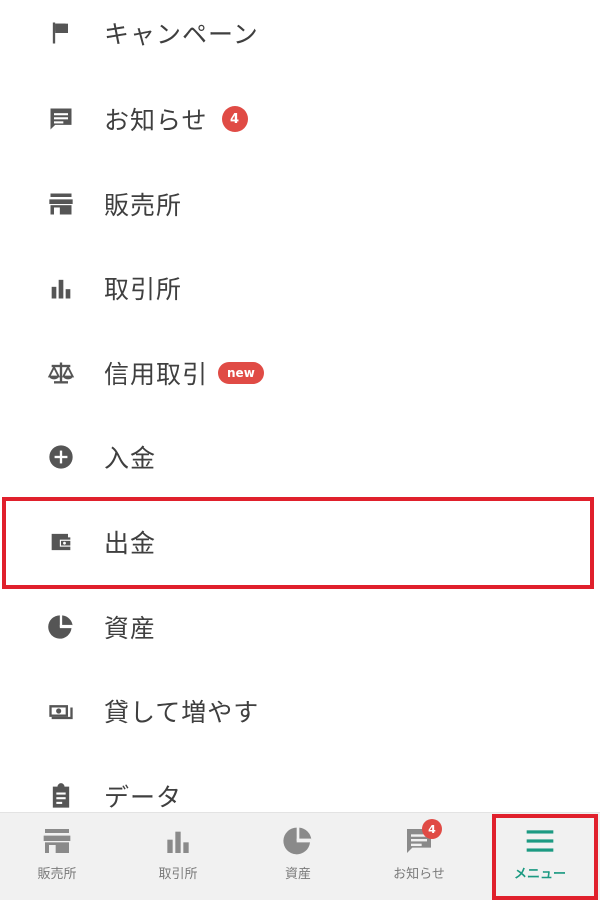  Describe the element at coordinates (143, 289) in the screenshot. I see `menu-item-label: 取引所` at that location.